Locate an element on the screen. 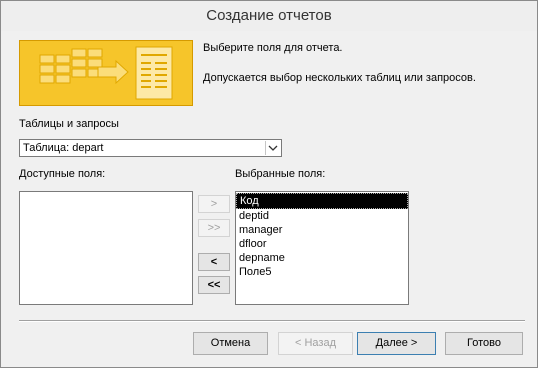 The height and width of the screenshot is (368, 538). remove-field-button: < is located at coordinates (214, 262).